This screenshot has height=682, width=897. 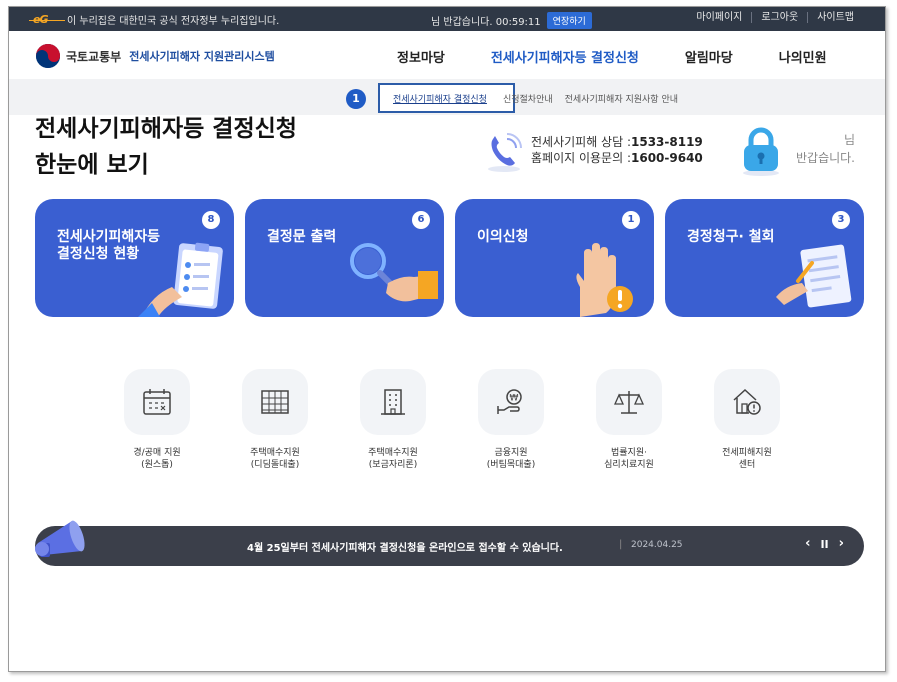 What do you see at coordinates (157, 459) in the screenshot?
I see `service-label: 경/공매 지원 (원스톱)` at bounding box center [157, 459].